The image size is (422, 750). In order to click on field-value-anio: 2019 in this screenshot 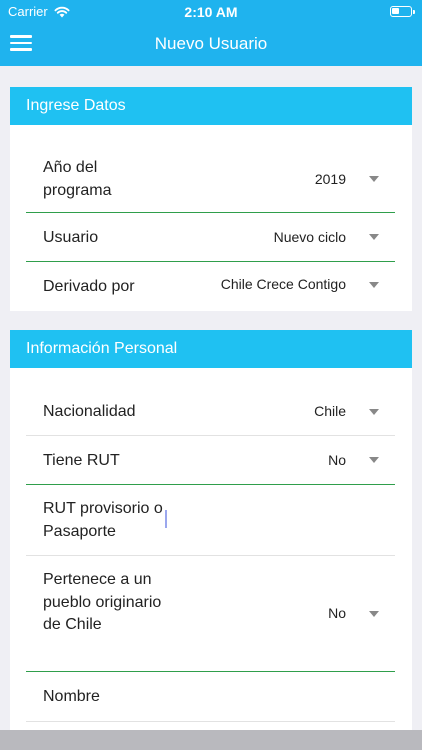, I will do `click(330, 179)`.